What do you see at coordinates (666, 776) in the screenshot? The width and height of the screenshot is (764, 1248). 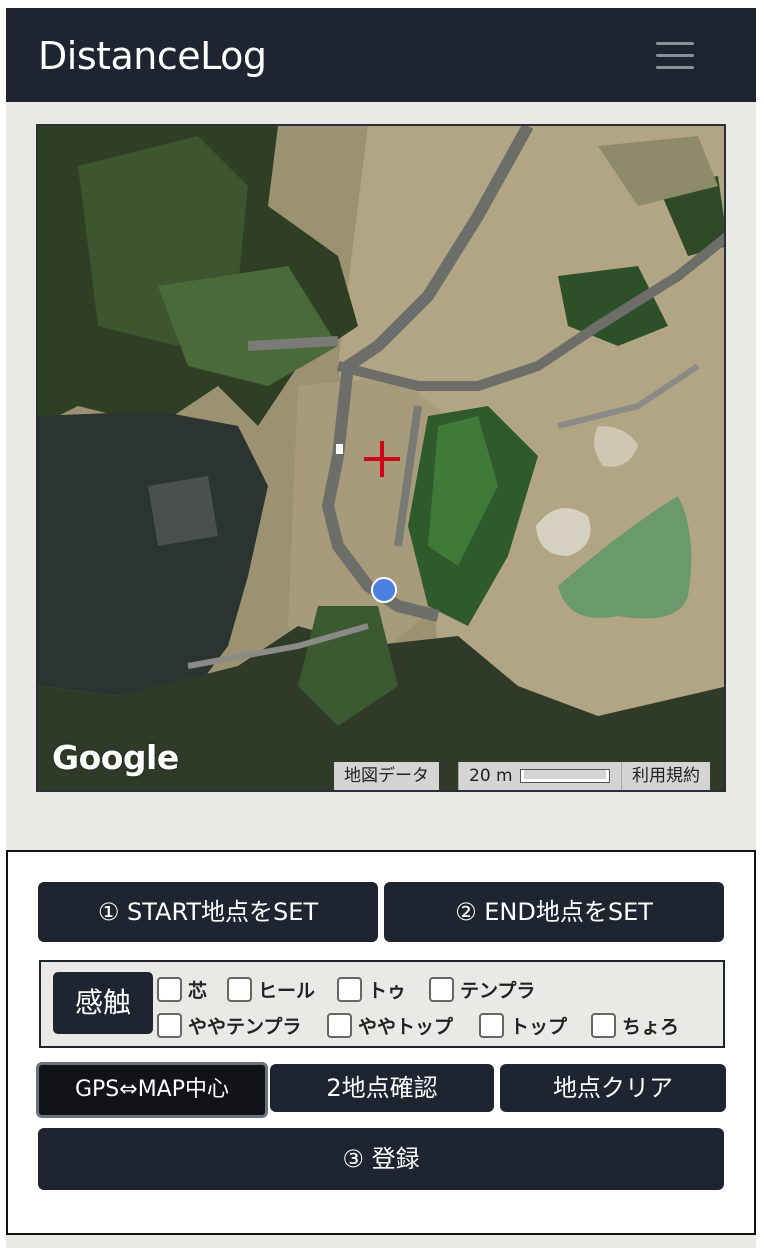 I see `terms-link: 利用規約` at bounding box center [666, 776].